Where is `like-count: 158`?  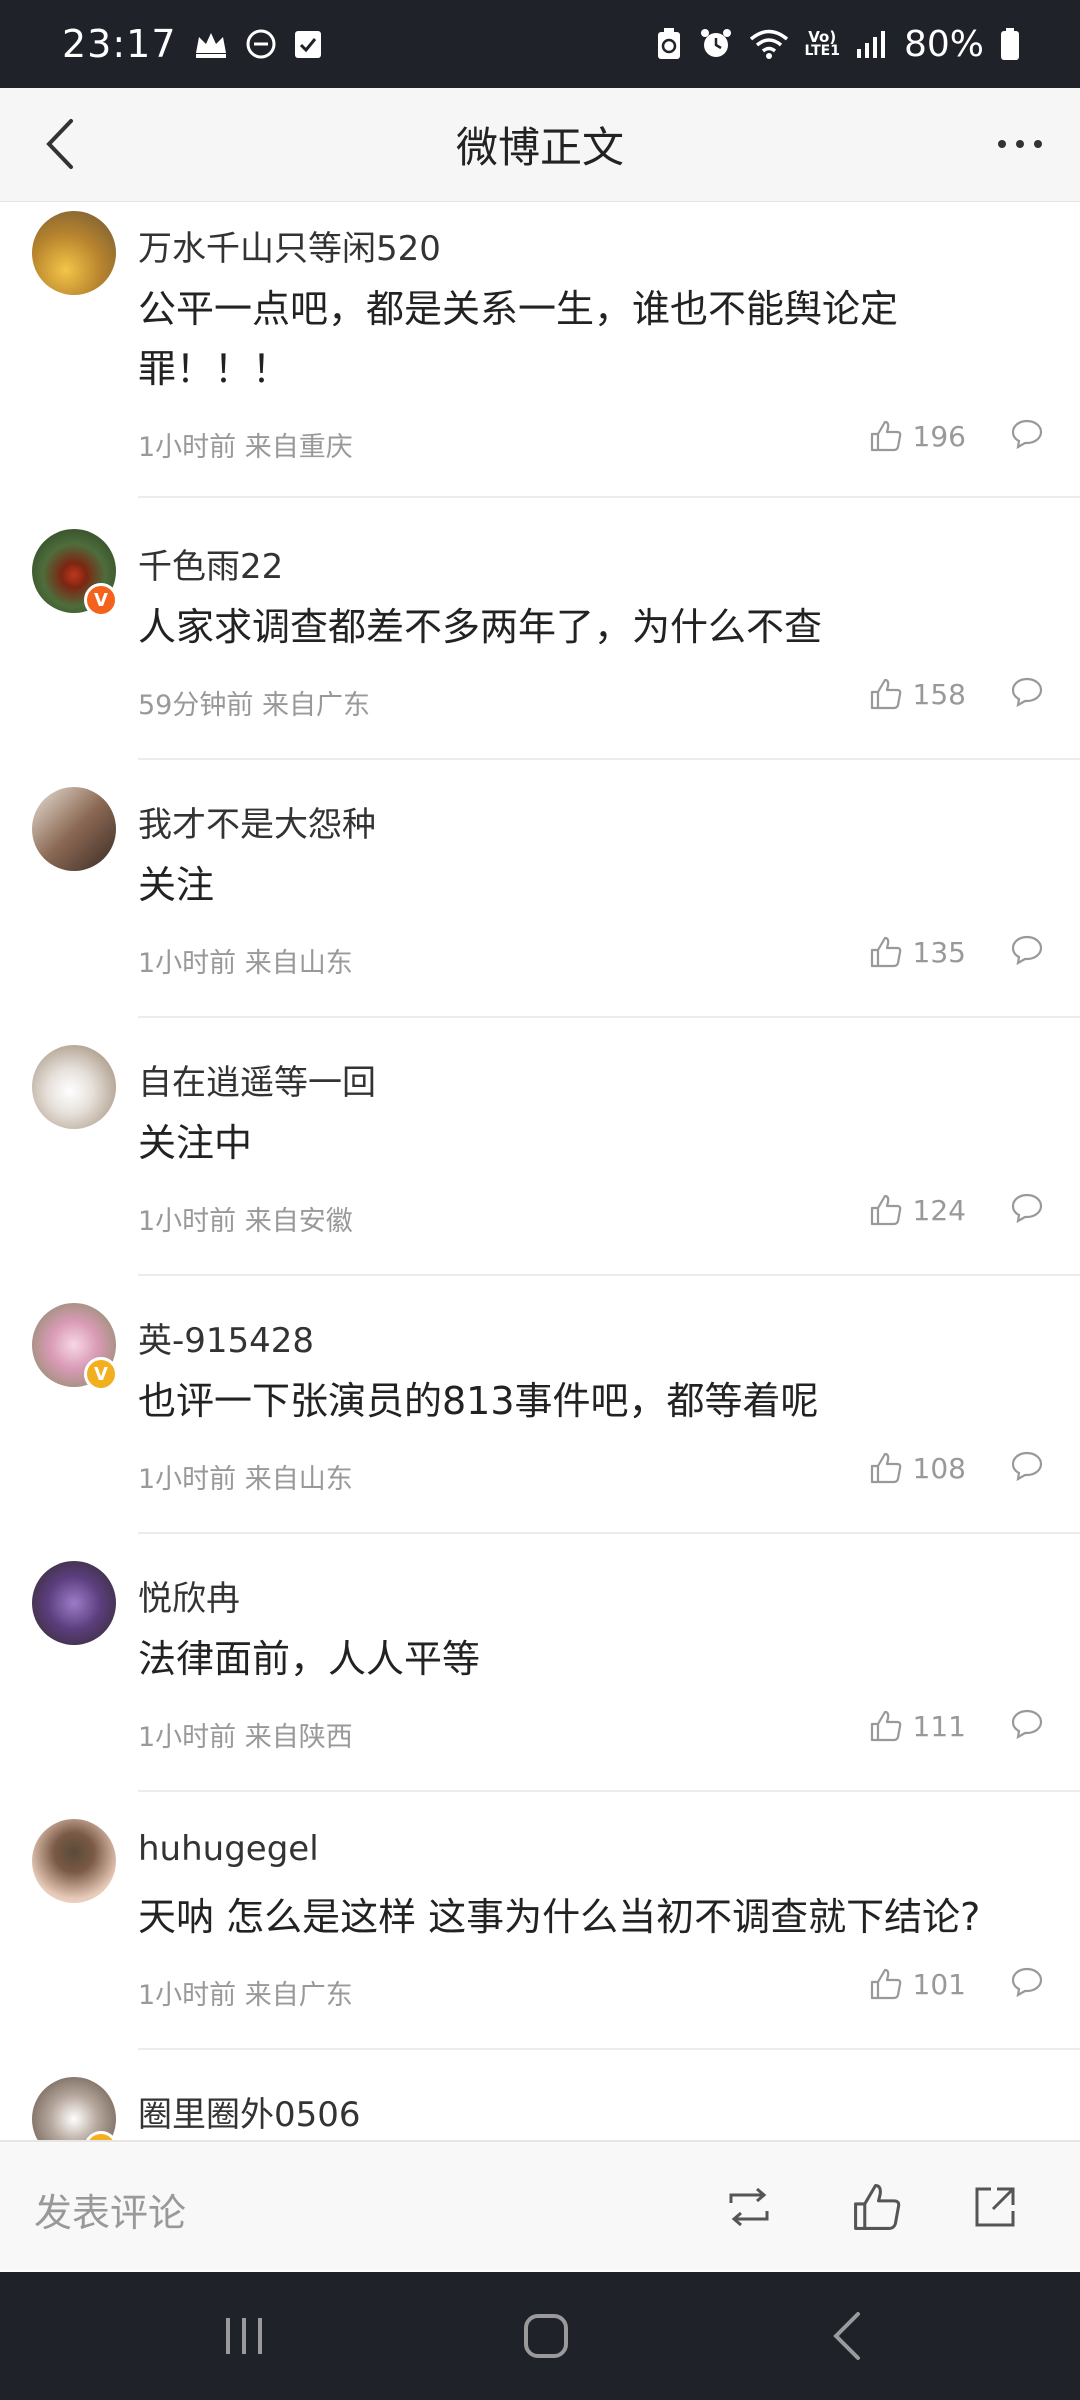
like-count: 158 is located at coordinates (939, 694).